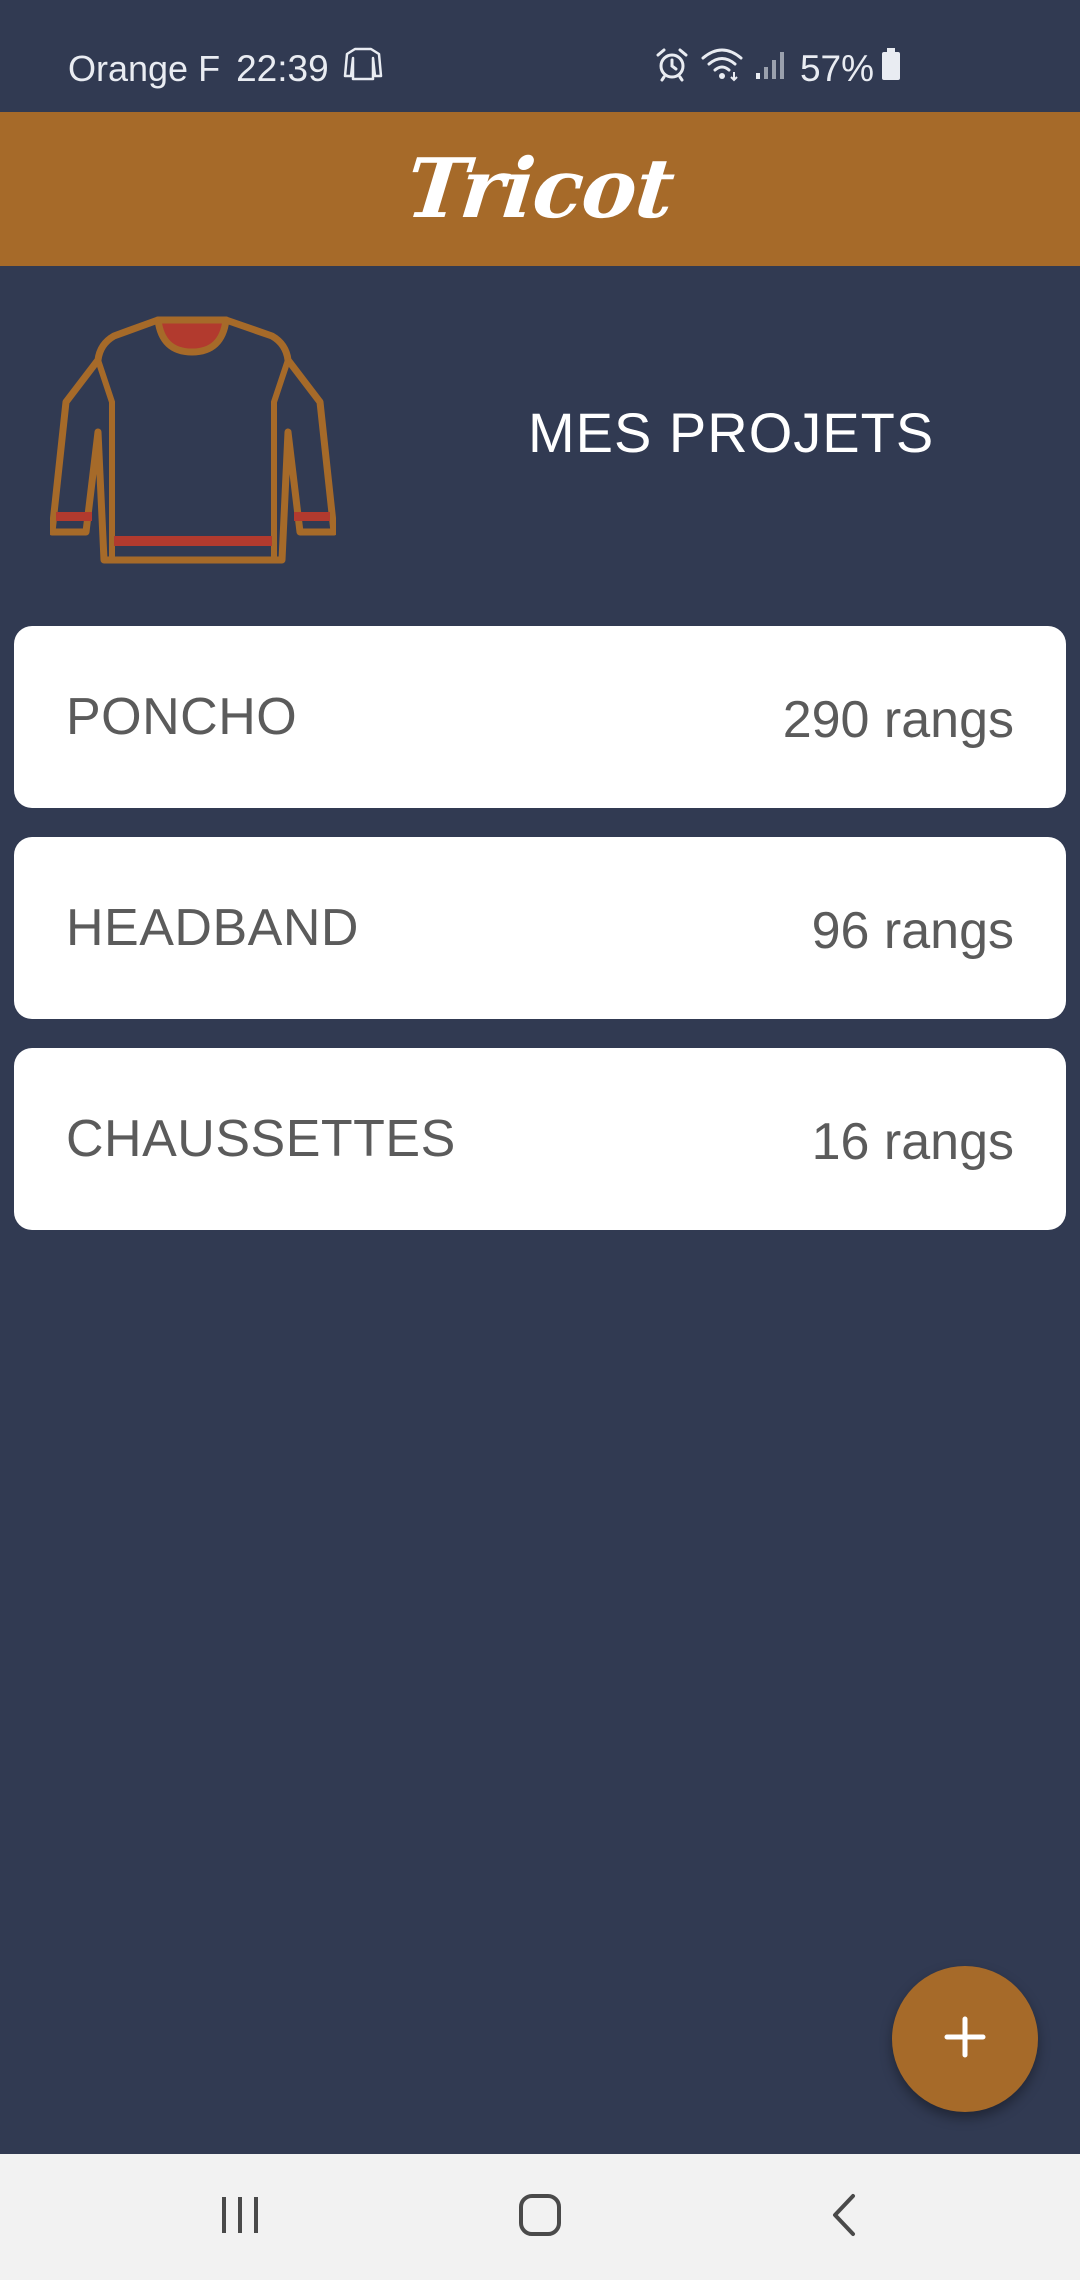 This screenshot has height=2280, width=1080. Describe the element at coordinates (212, 928) in the screenshot. I see `project-name: HEADBAND` at that location.